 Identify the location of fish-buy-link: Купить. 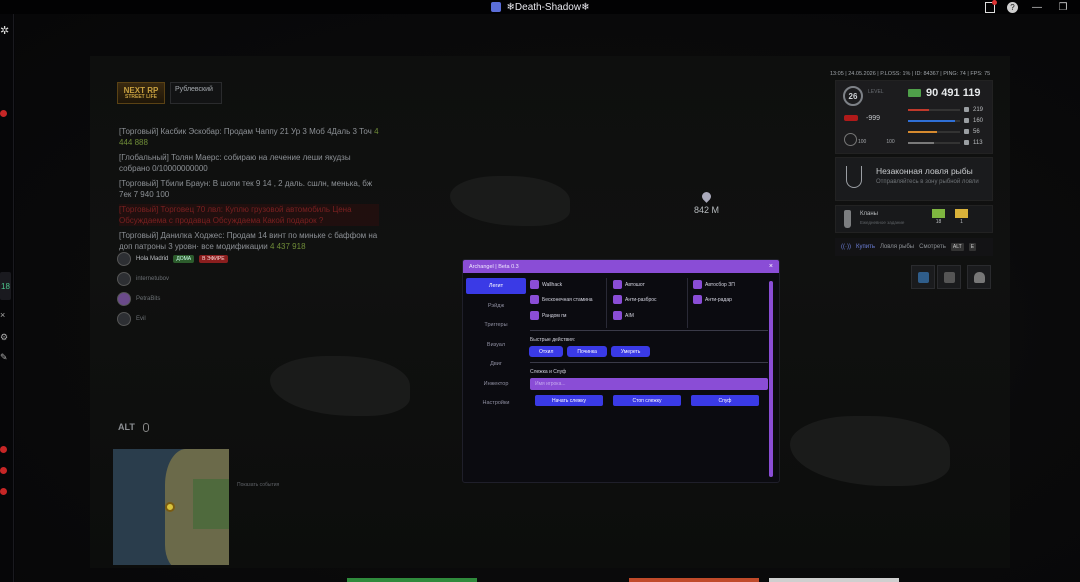
(865, 247).